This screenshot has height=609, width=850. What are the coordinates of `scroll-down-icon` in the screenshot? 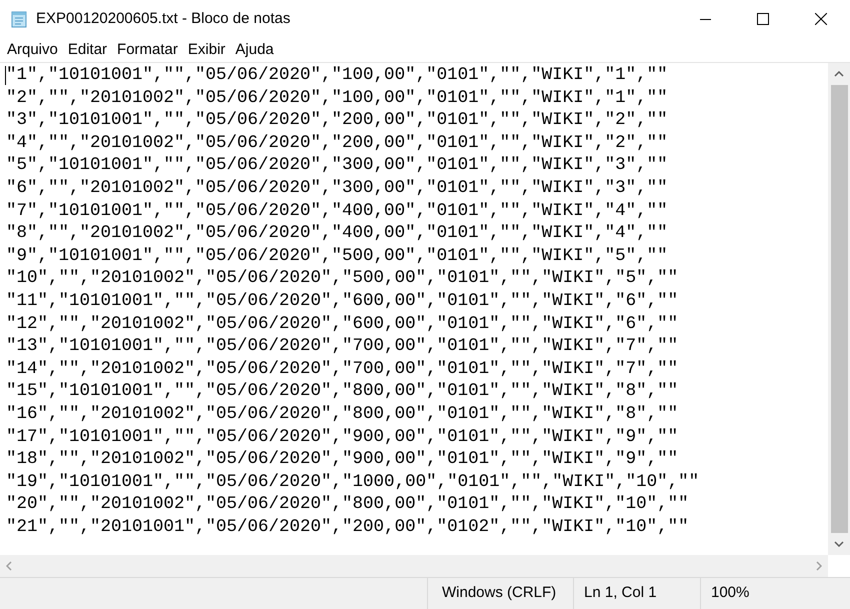 It's located at (839, 544).